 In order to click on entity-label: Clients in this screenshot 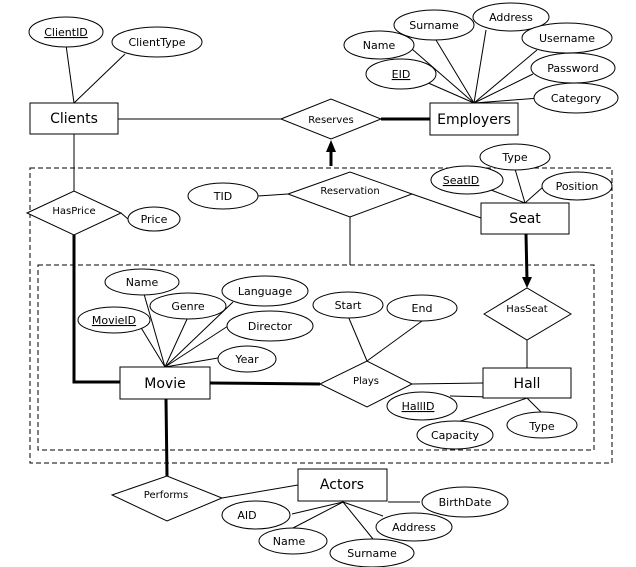, I will do `click(74, 119)`.